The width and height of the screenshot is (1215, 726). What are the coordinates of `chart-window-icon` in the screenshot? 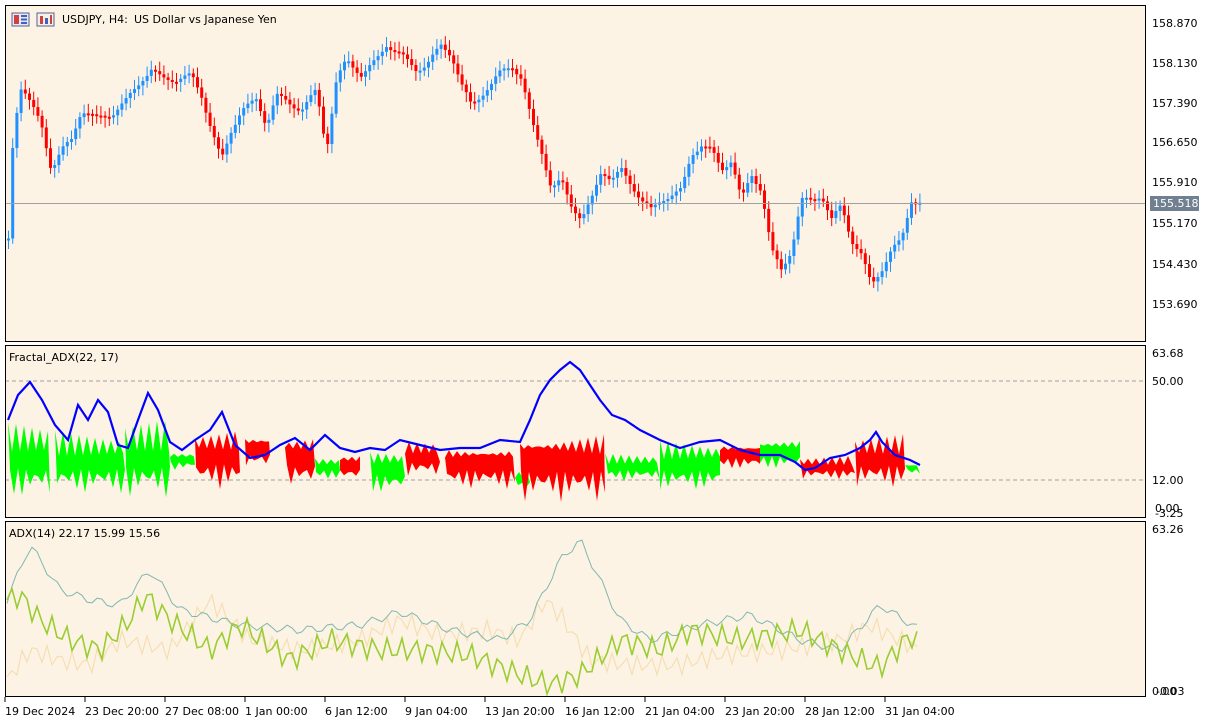 It's located at (20, 19).